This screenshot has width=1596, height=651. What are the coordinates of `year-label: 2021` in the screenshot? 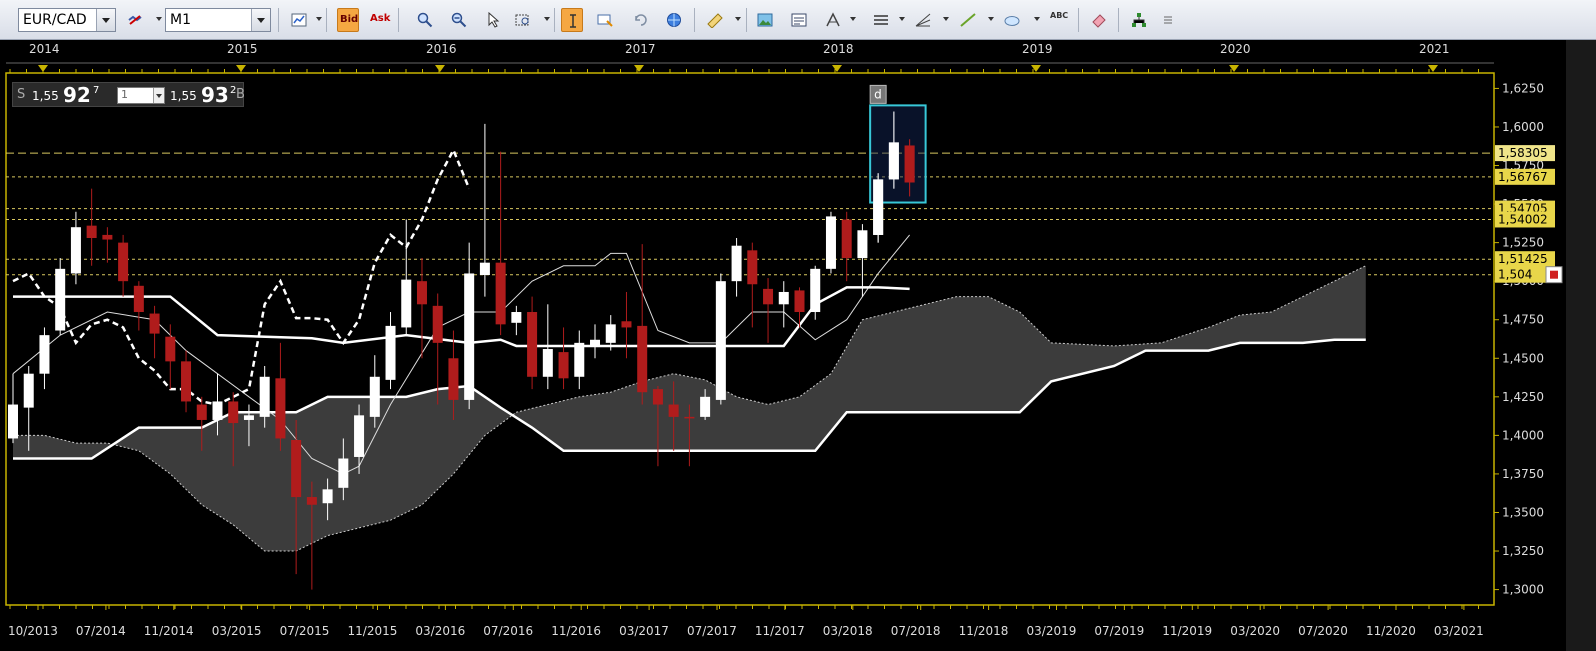 It's located at (1434, 49).